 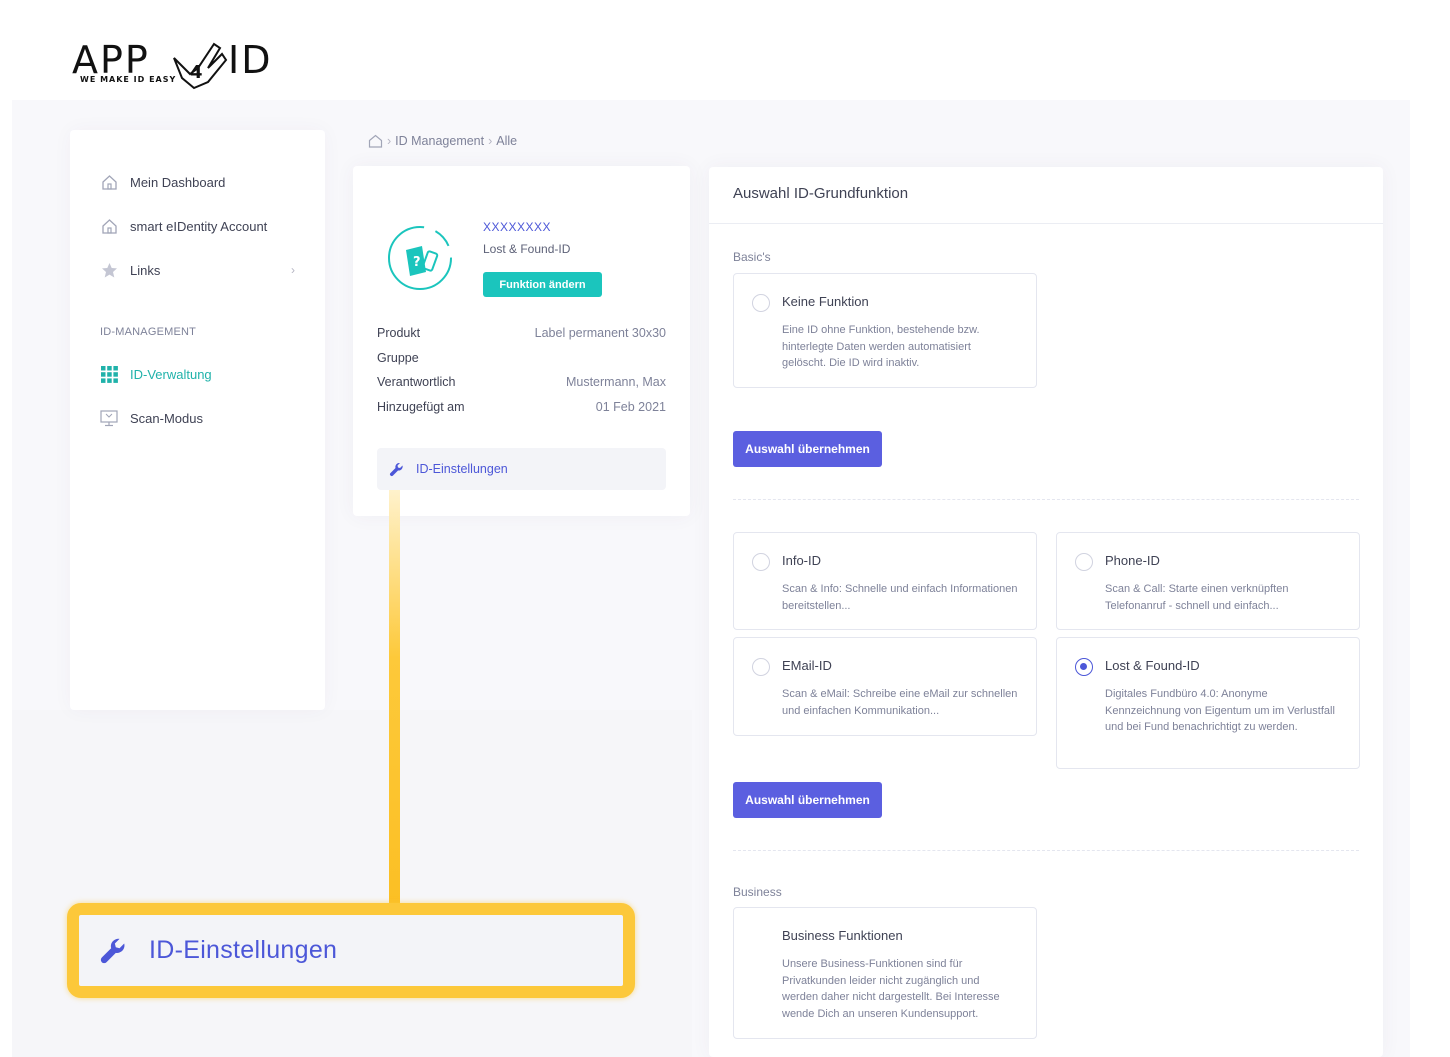 I want to click on sidebar-item-scan-modus: Scan-Modus, so click(x=151, y=418).